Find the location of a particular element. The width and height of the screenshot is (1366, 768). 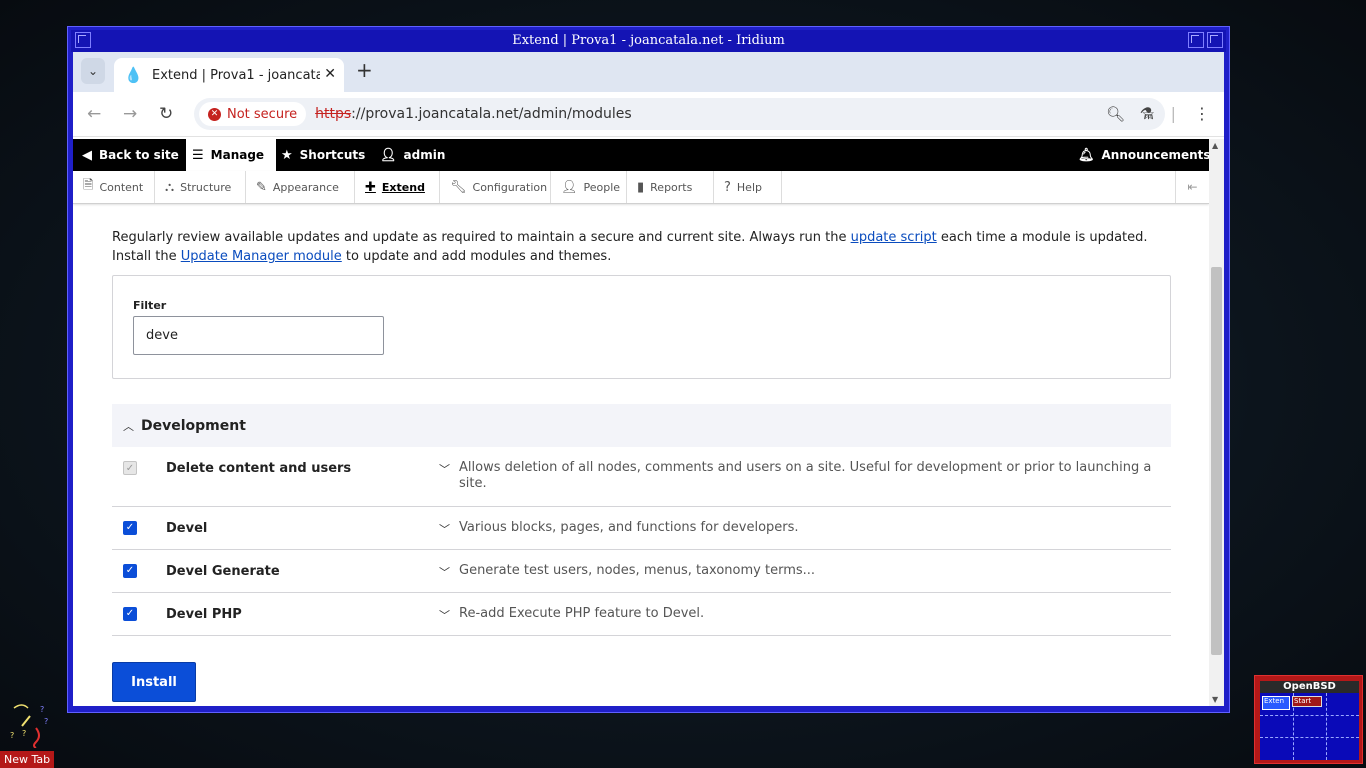

back-to-site-label: Back to site is located at coordinates (139, 155).